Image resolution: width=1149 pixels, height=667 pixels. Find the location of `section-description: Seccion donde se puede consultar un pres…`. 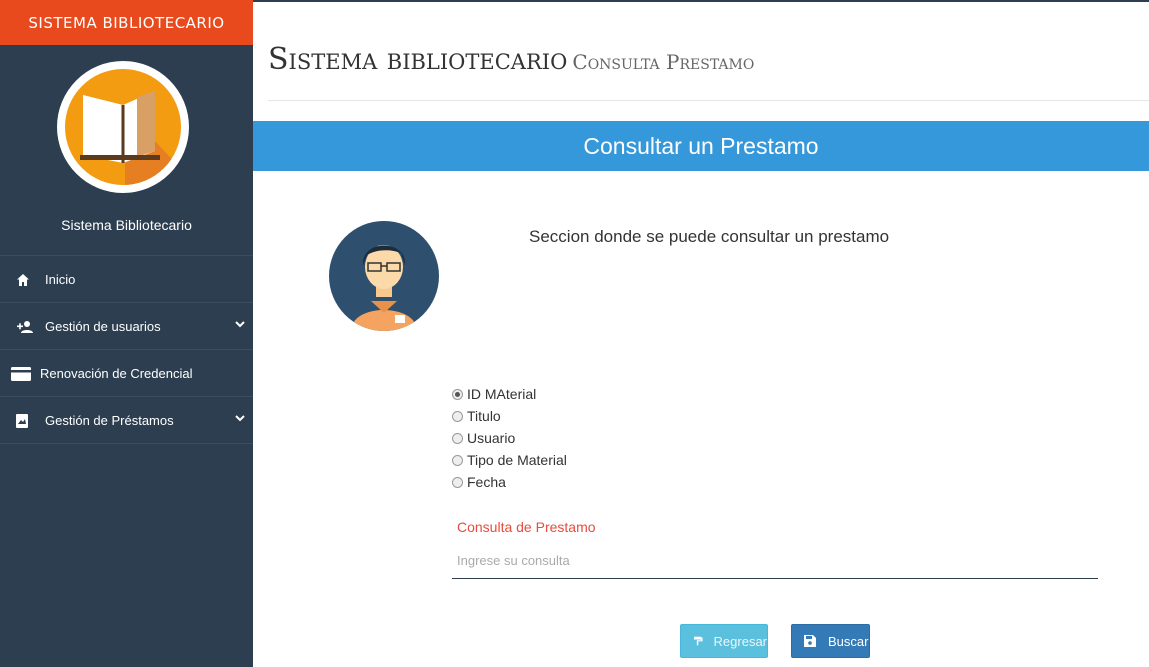

section-description: Seccion donde se puede consultar un pres… is located at coordinates (709, 236).